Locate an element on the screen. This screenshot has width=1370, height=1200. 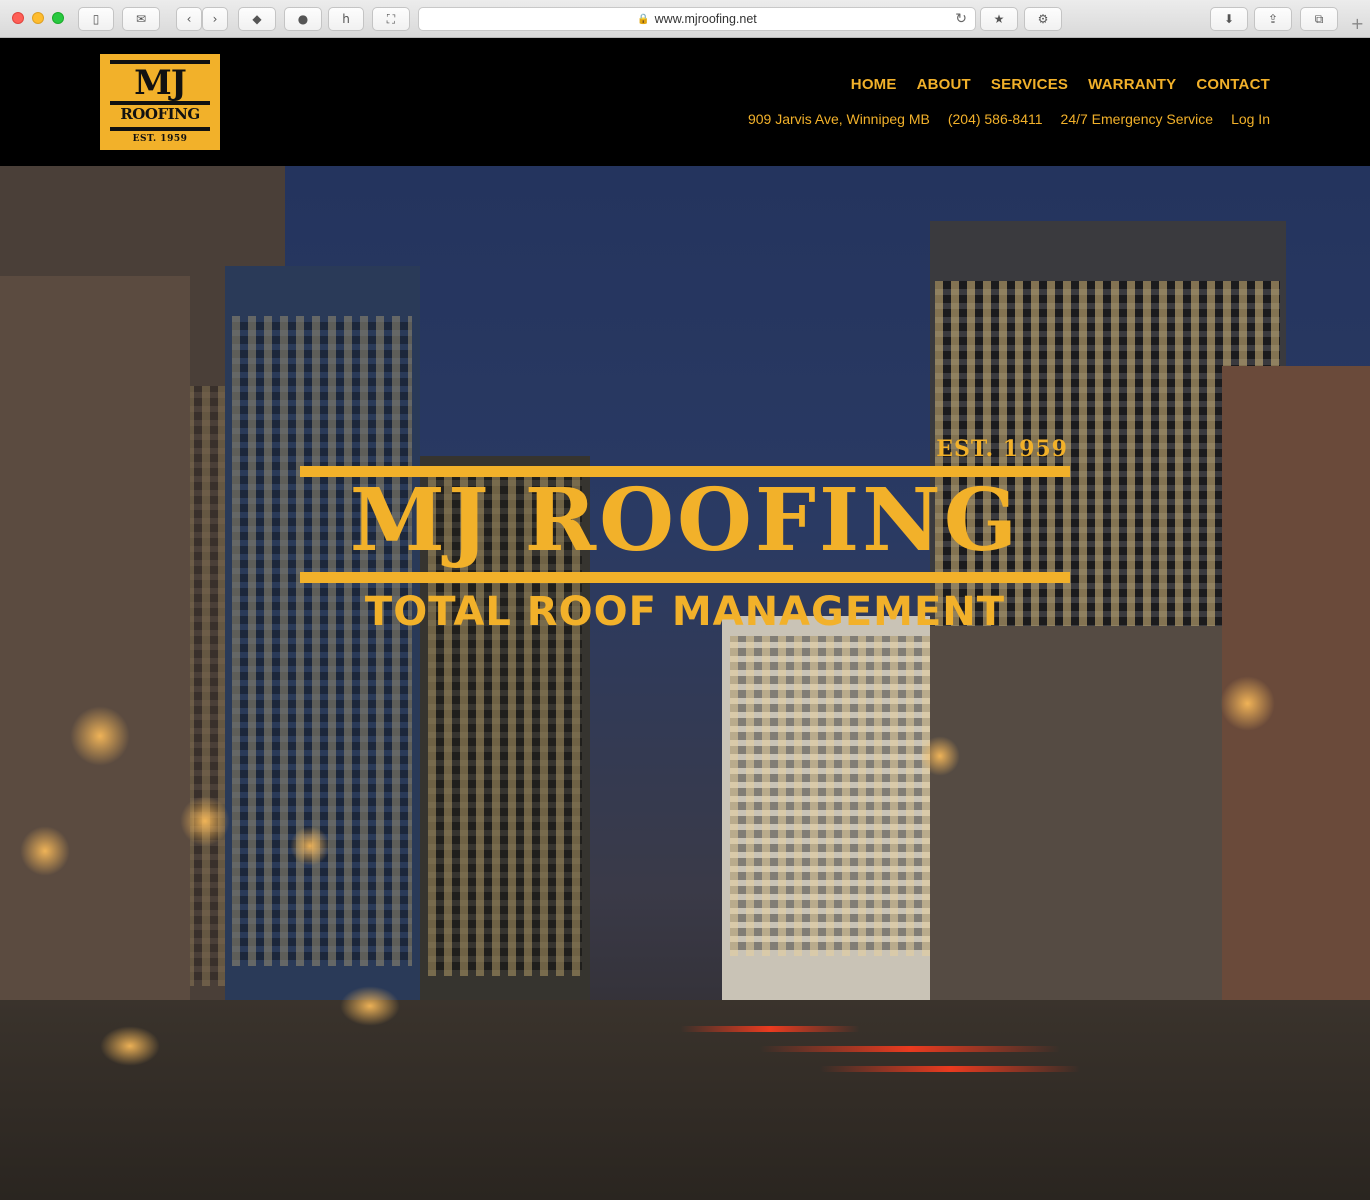
star-icon: ★ is located at coordinates (999, 19).